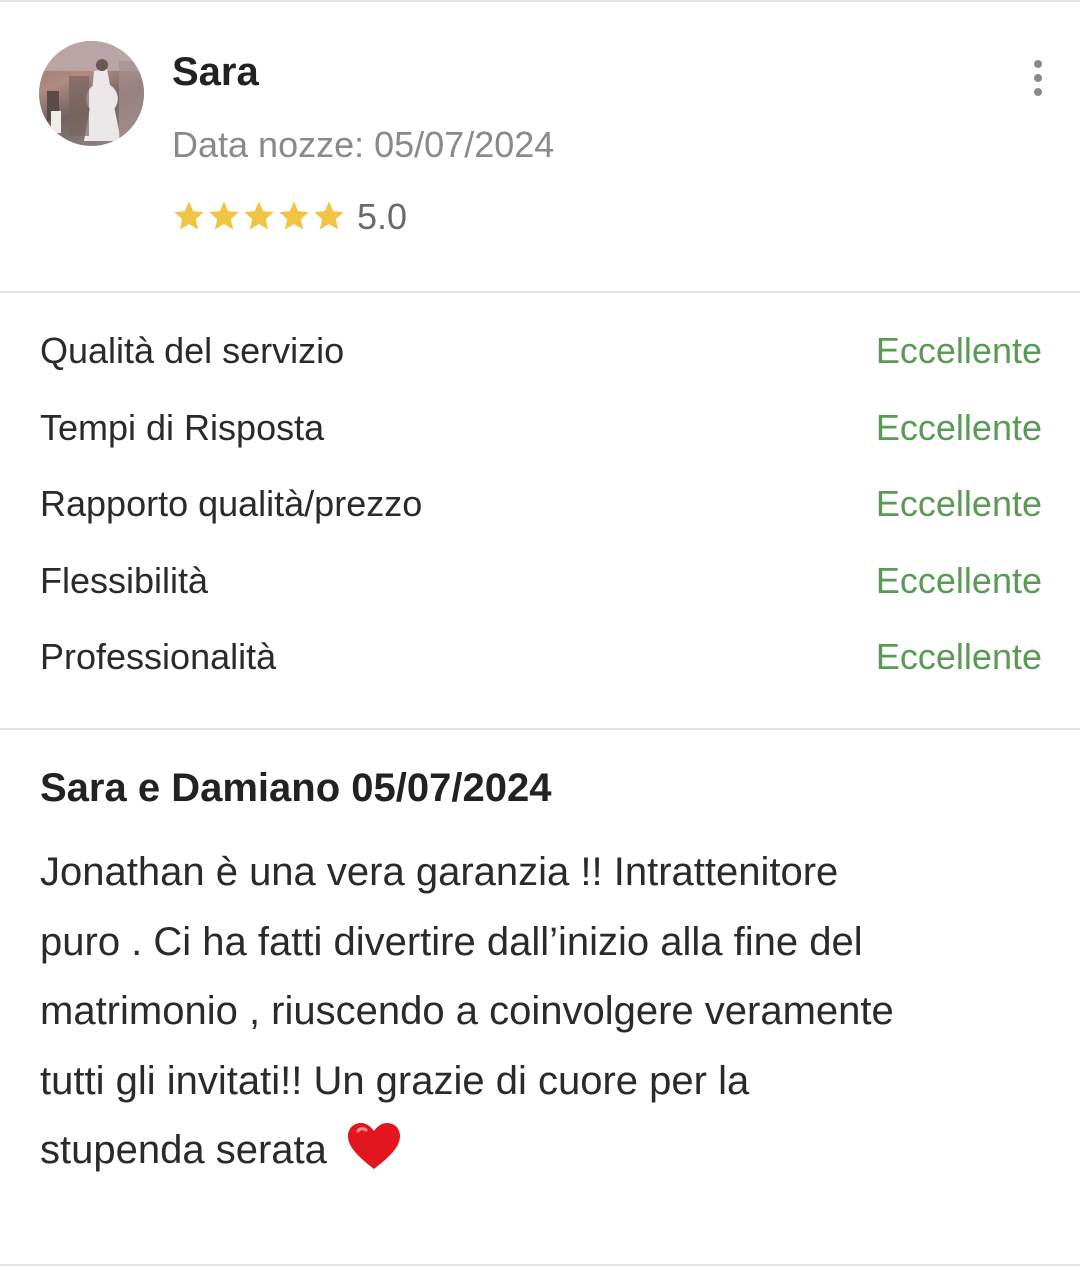  Describe the element at coordinates (541, 598) in the screenshot. I see `rating-row: Flessibilità Eccellente` at that location.